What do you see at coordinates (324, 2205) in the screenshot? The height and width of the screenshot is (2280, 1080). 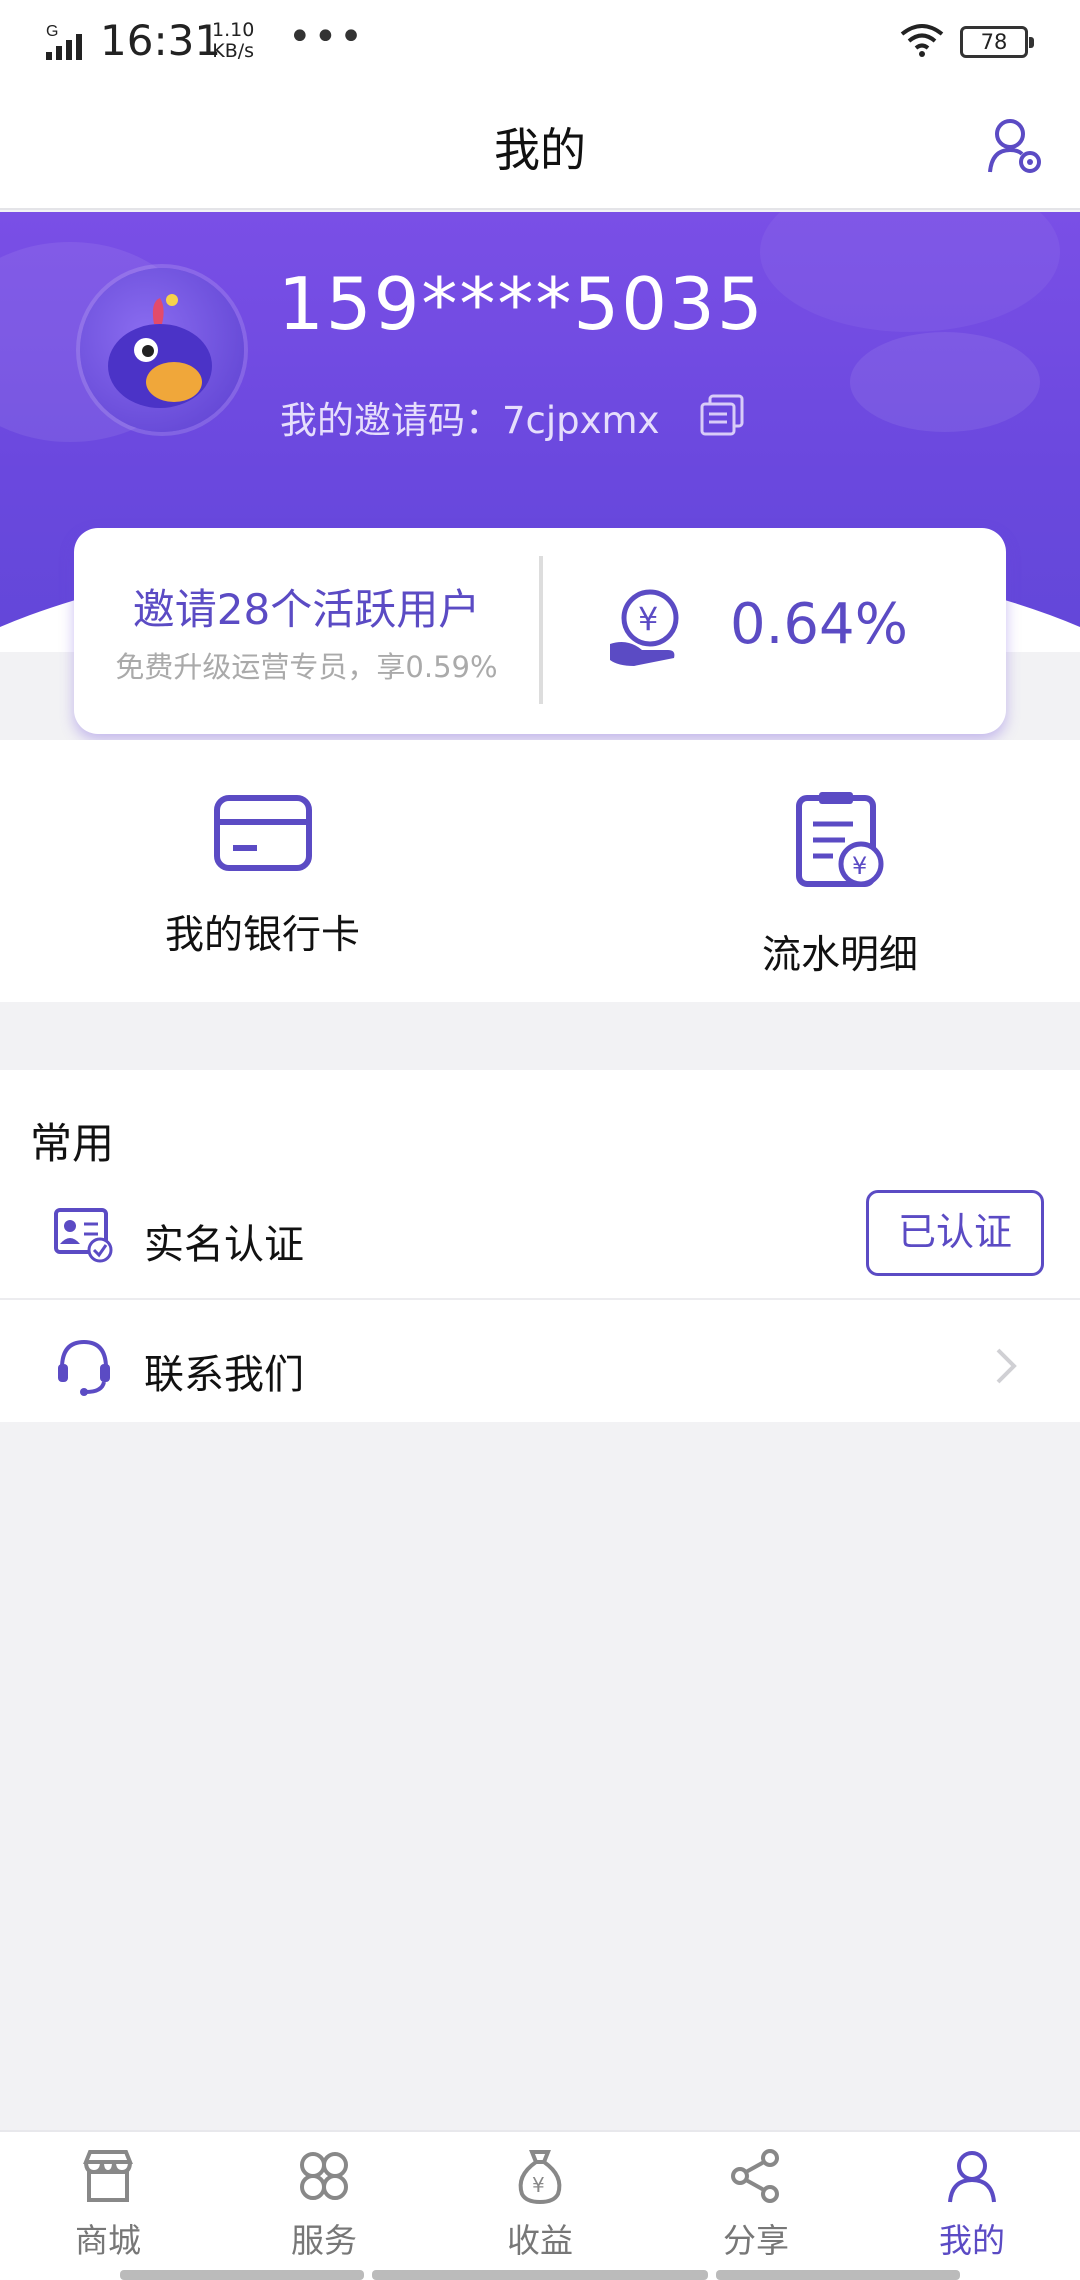 I see `tab-service: 服务` at bounding box center [324, 2205].